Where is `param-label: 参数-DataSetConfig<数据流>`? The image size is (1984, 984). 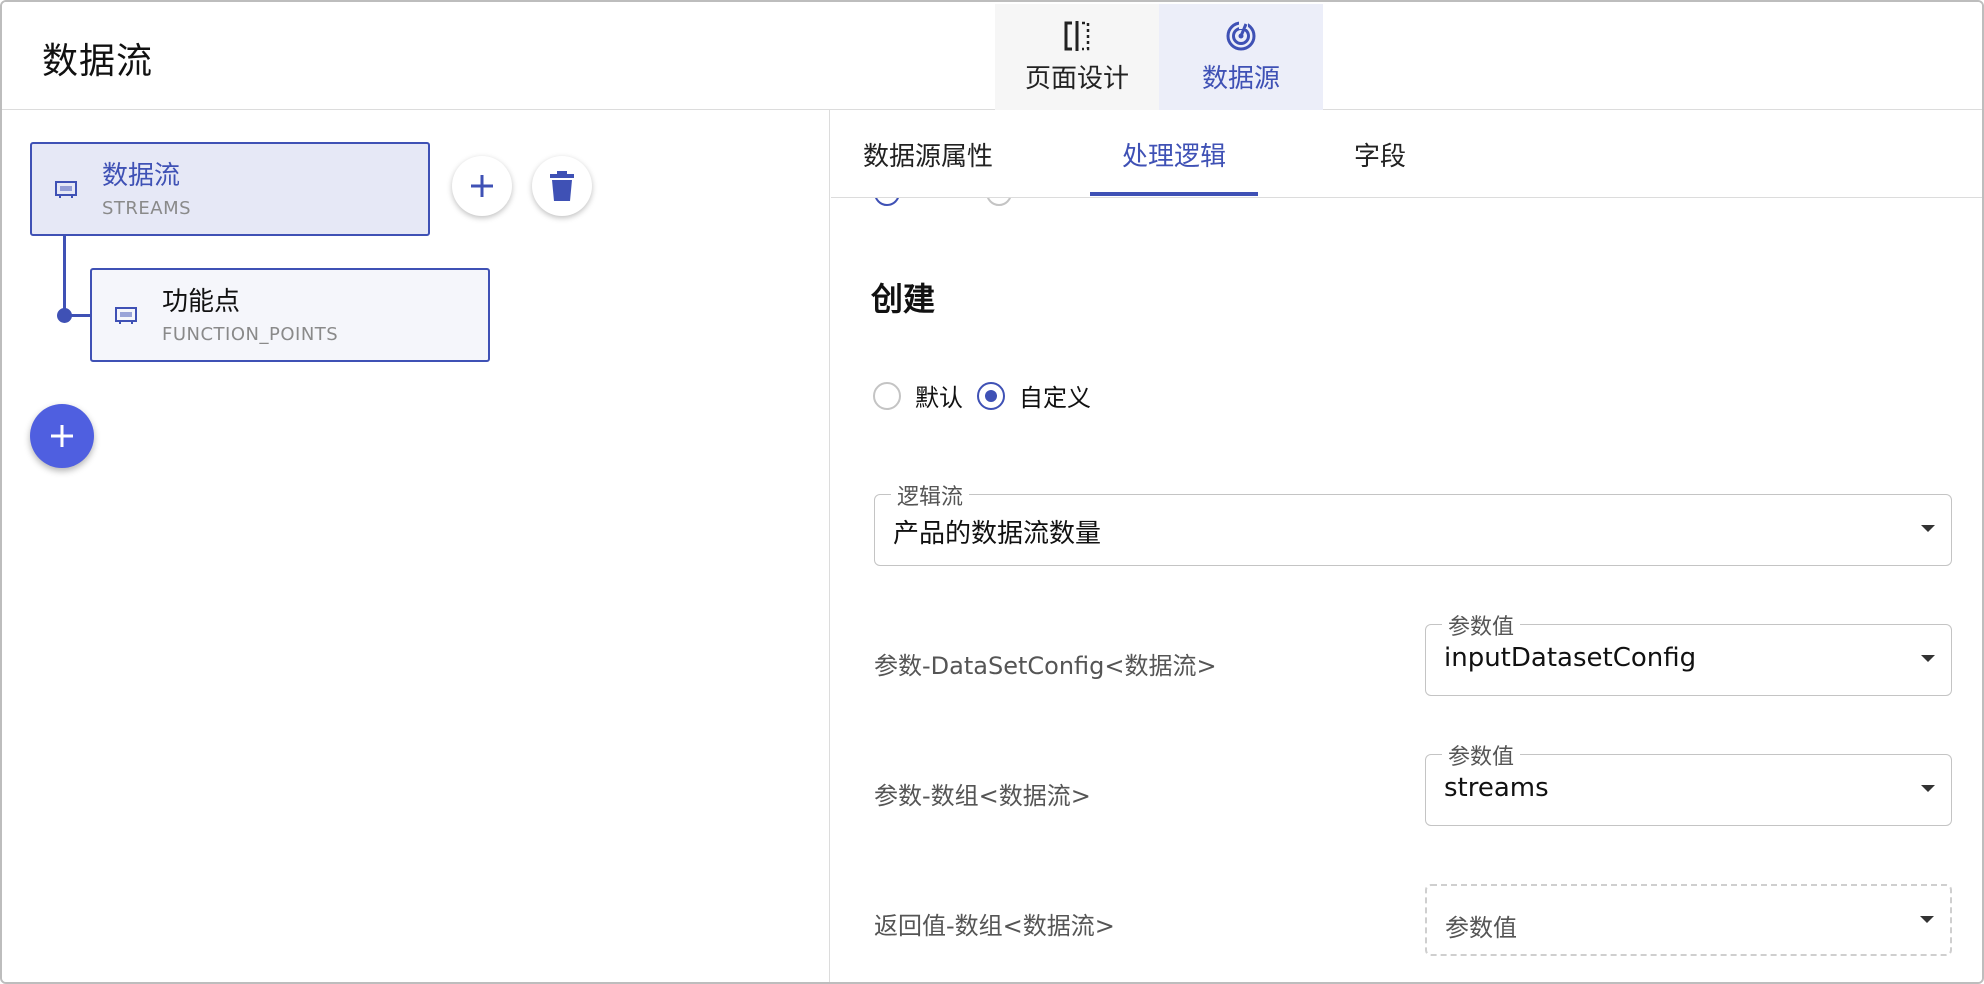
param-label: 参数-DataSetConfig<数据流> is located at coordinates (1045, 666).